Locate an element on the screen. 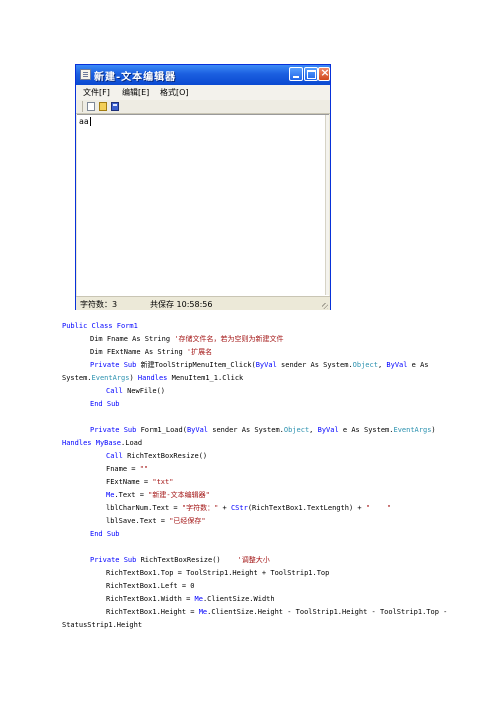 Image resolution: width=496 pixels, height=702 pixels. menu-file: 文件[F] is located at coordinates (96, 92).